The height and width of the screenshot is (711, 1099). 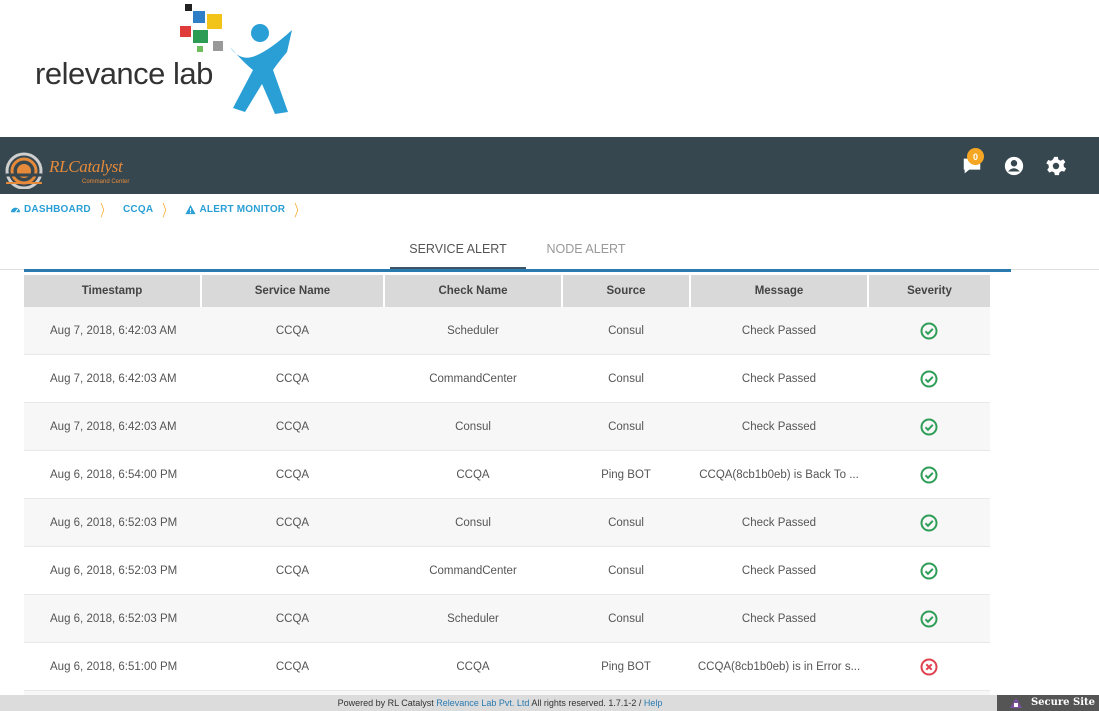 I want to click on warning-icon, so click(x=191, y=209).